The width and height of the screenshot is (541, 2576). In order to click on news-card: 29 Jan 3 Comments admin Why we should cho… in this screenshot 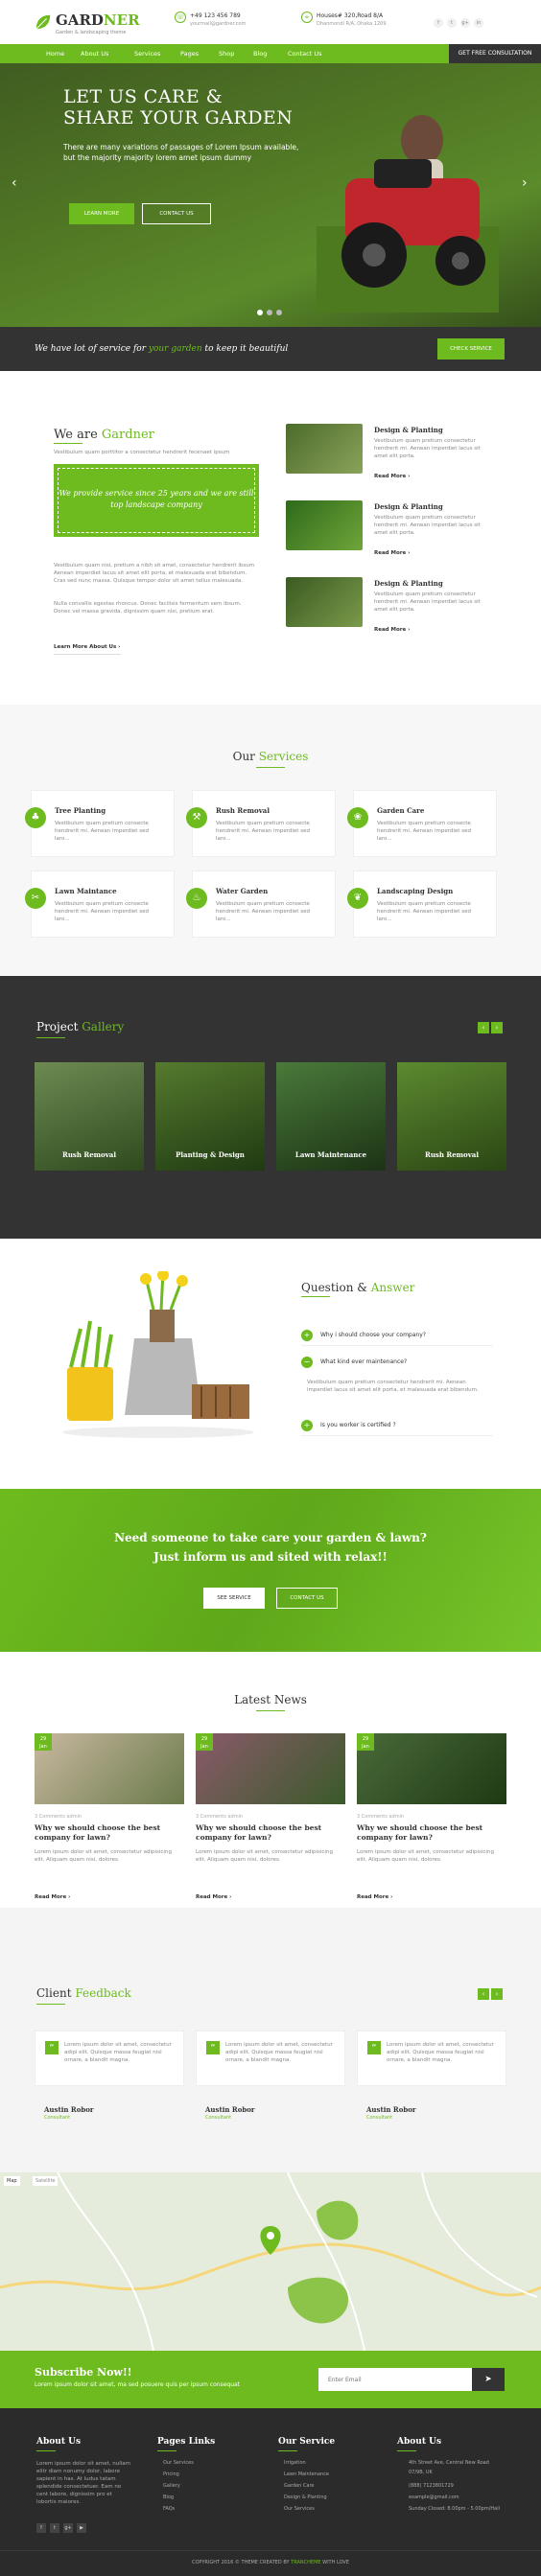, I will do `click(270, 1820)`.